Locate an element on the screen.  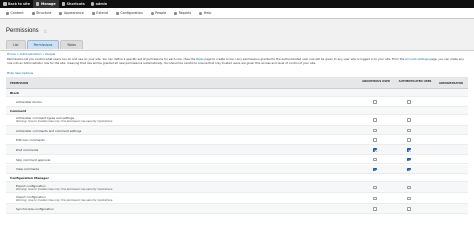
permission-row: Skip comment approval is located at coordinates (237, 160).